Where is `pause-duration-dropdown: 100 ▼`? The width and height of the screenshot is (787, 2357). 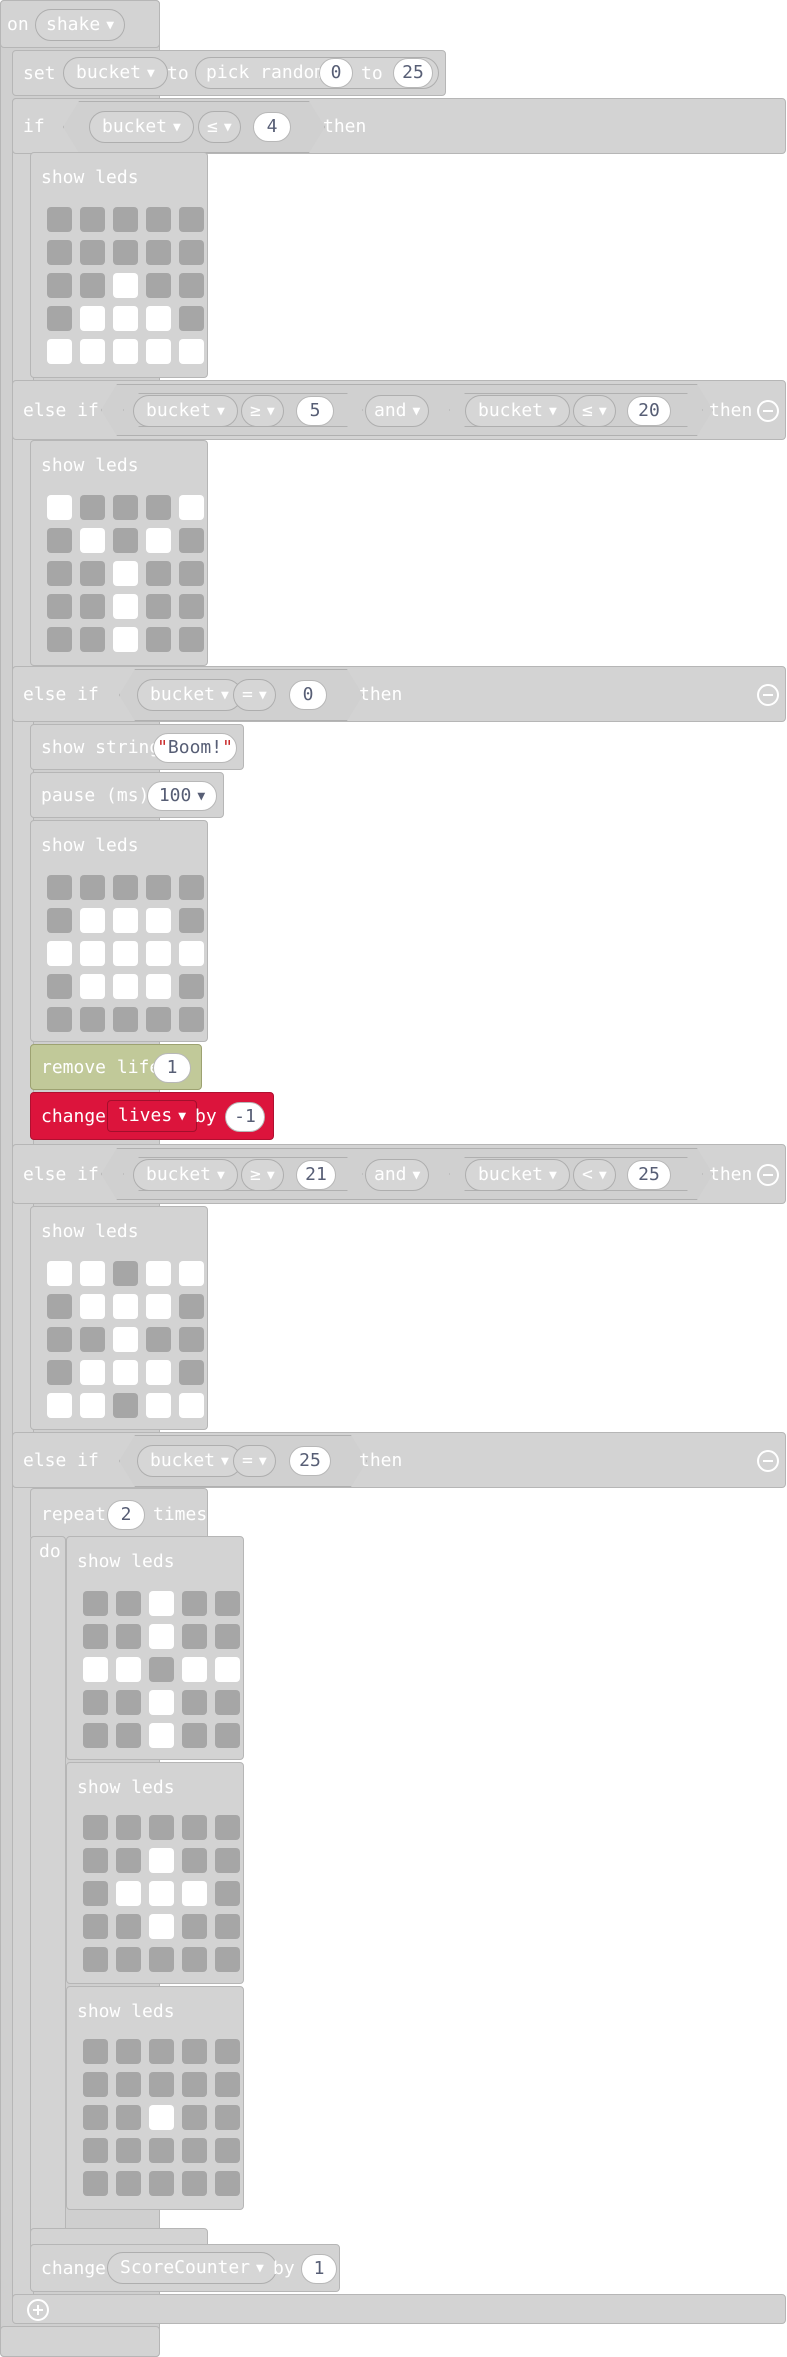 pause-duration-dropdown: 100 ▼ is located at coordinates (182, 796).